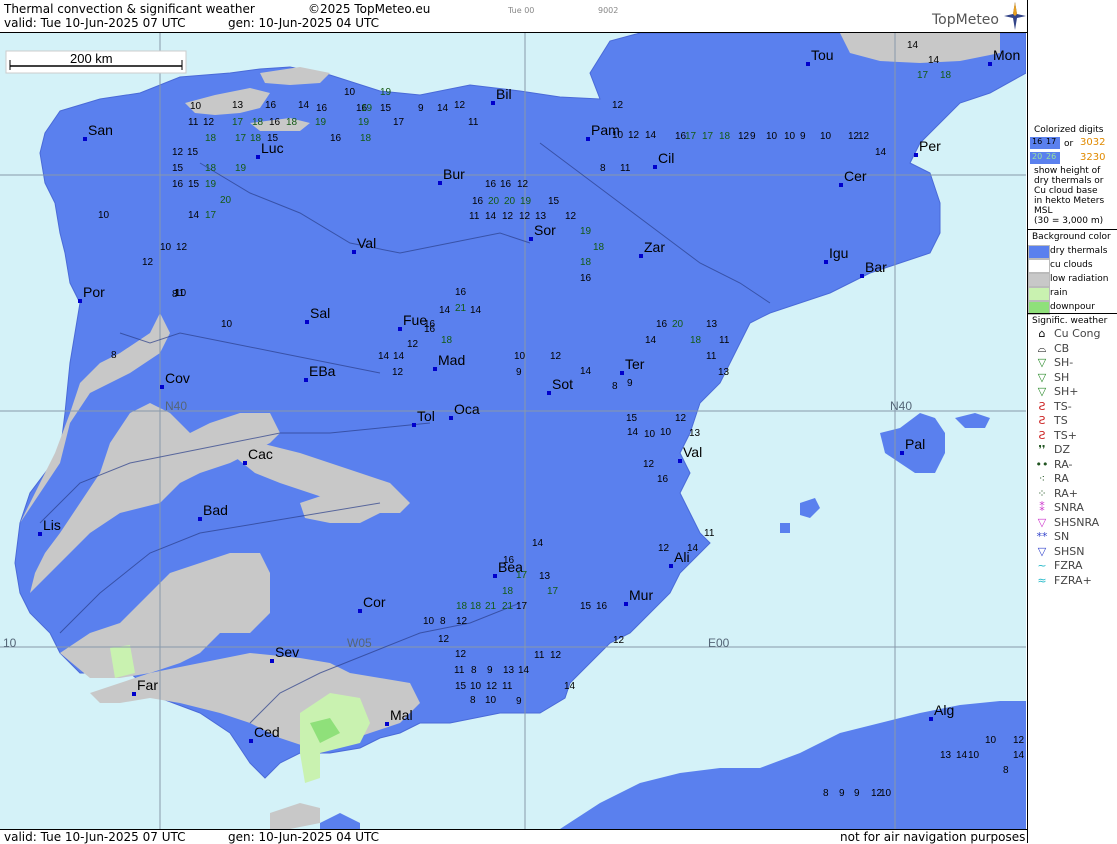 The image size is (1117, 844). What do you see at coordinates (1072, 349) in the screenshot?
I see `legend-wx-item: ⌓ CB` at bounding box center [1072, 349].